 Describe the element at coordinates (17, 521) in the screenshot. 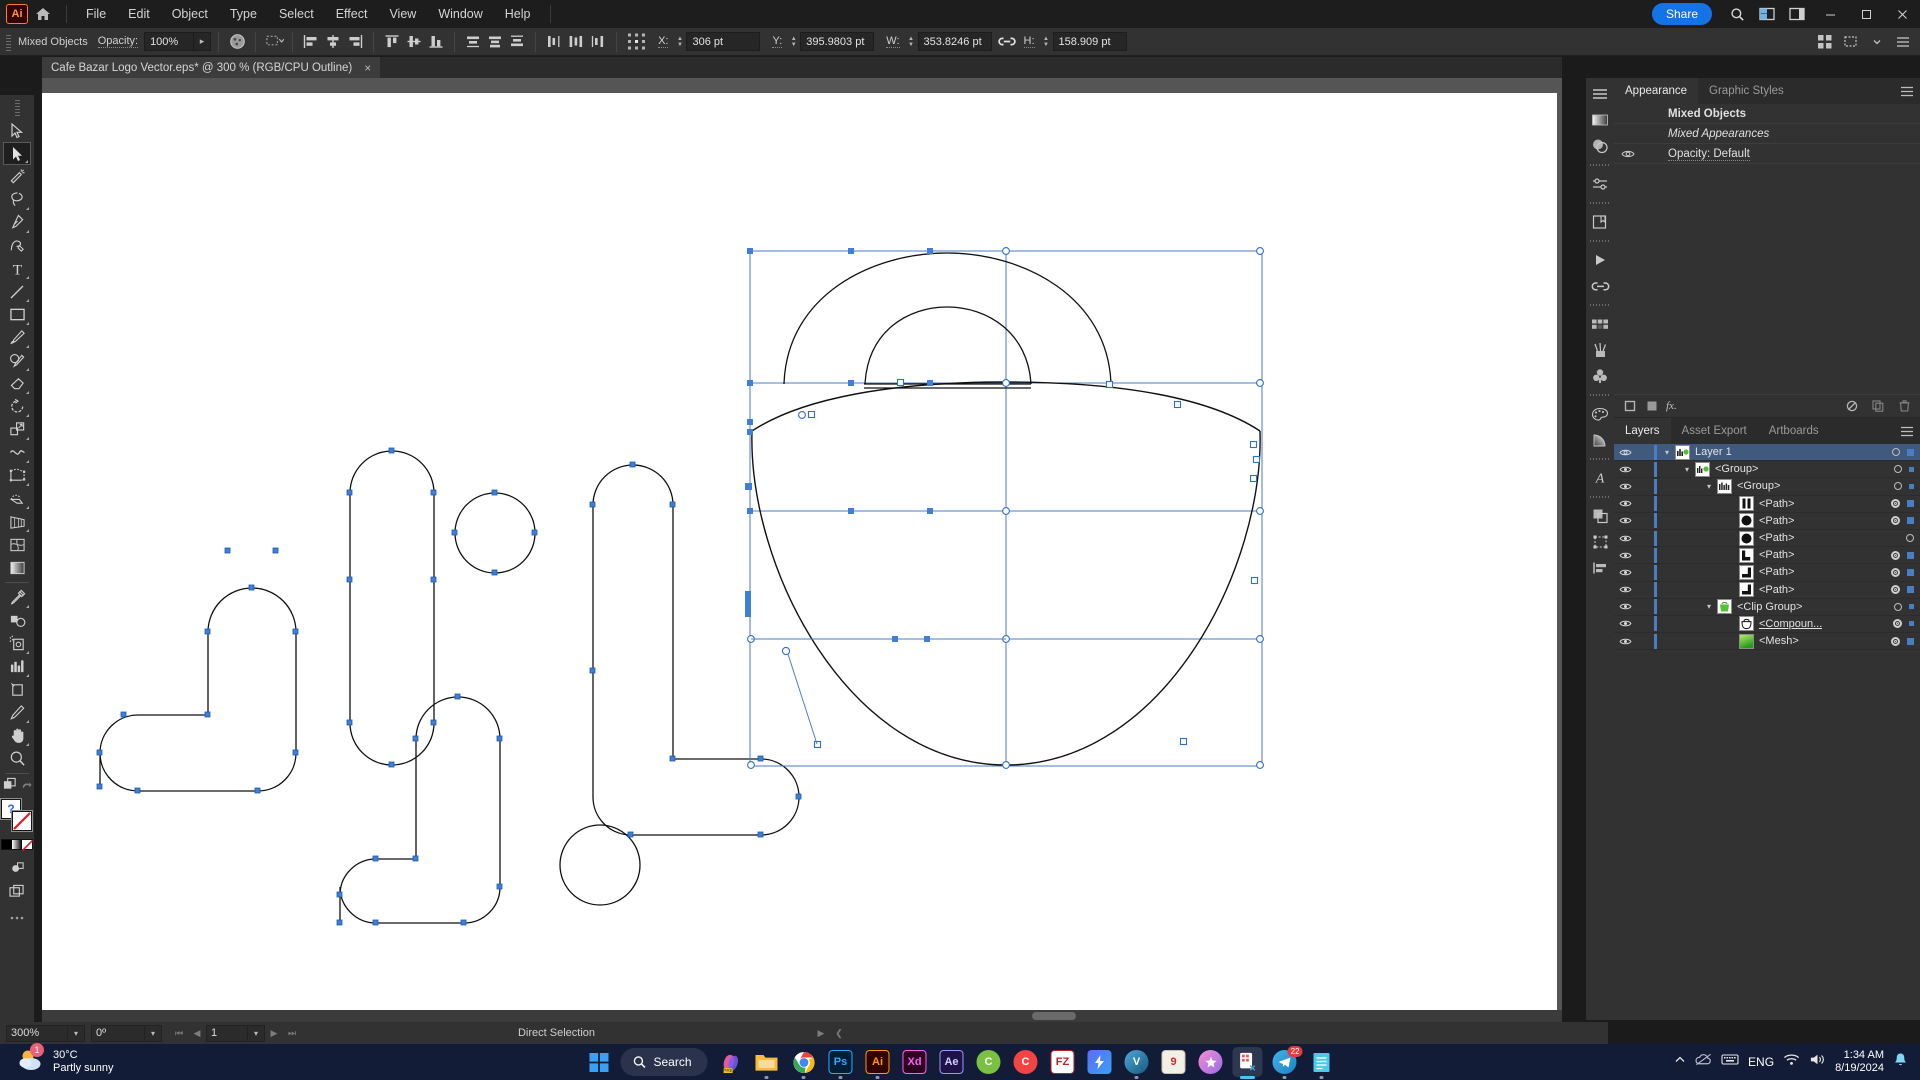

I see `perspective-grid-tool` at that location.